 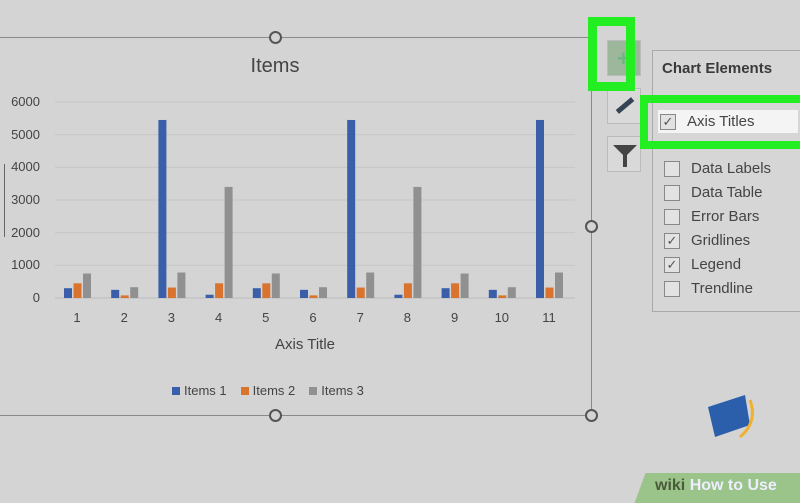 I want to click on x-tick-label: 9, so click(x=454, y=317).